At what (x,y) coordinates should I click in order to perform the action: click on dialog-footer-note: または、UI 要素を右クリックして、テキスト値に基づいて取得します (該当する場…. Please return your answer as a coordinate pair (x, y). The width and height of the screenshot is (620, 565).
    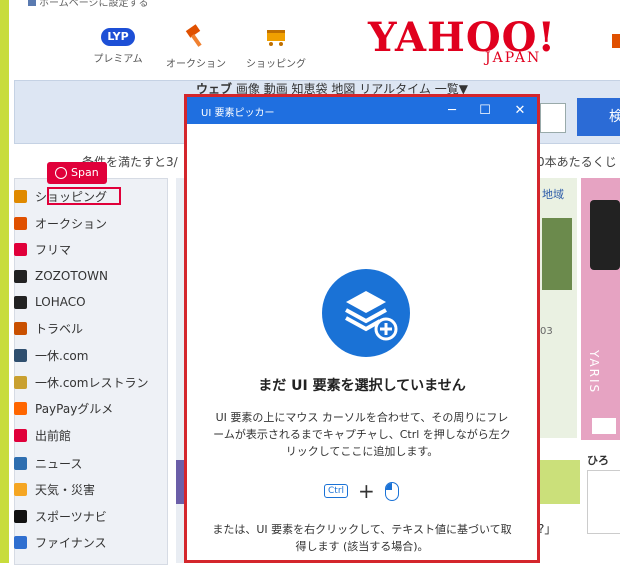
    Looking at the image, I should click on (362, 538).